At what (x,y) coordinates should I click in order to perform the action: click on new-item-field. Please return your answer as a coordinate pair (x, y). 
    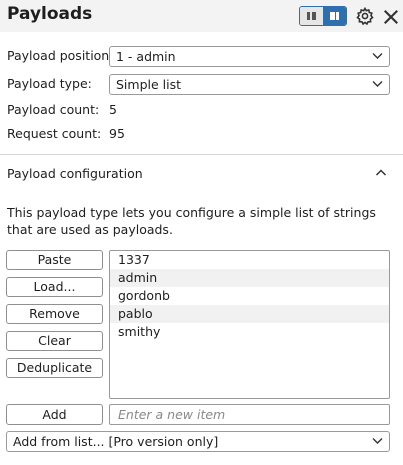
    Looking at the image, I should click on (249, 414).